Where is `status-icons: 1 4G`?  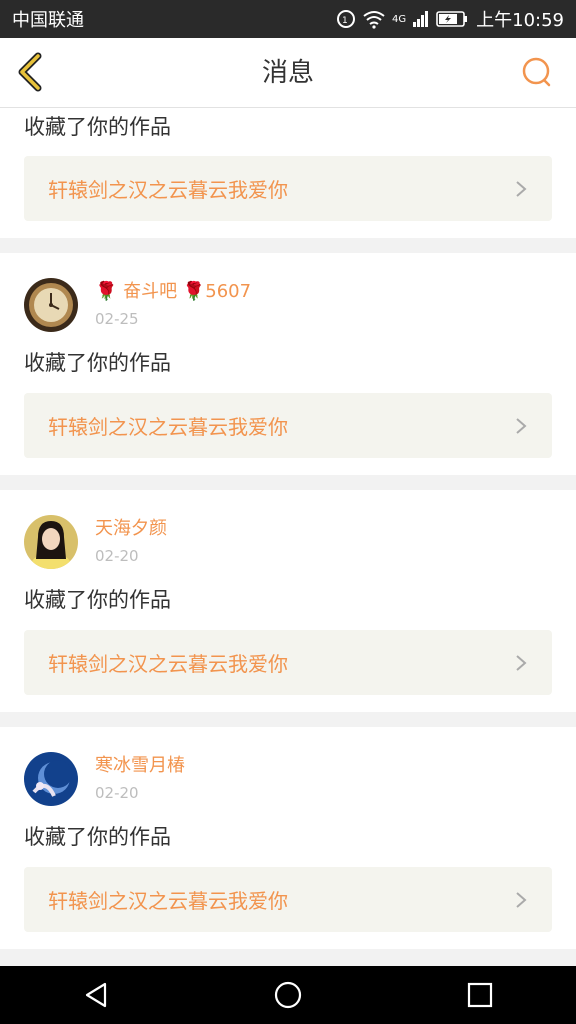
status-icons: 1 4G is located at coordinates (402, 19).